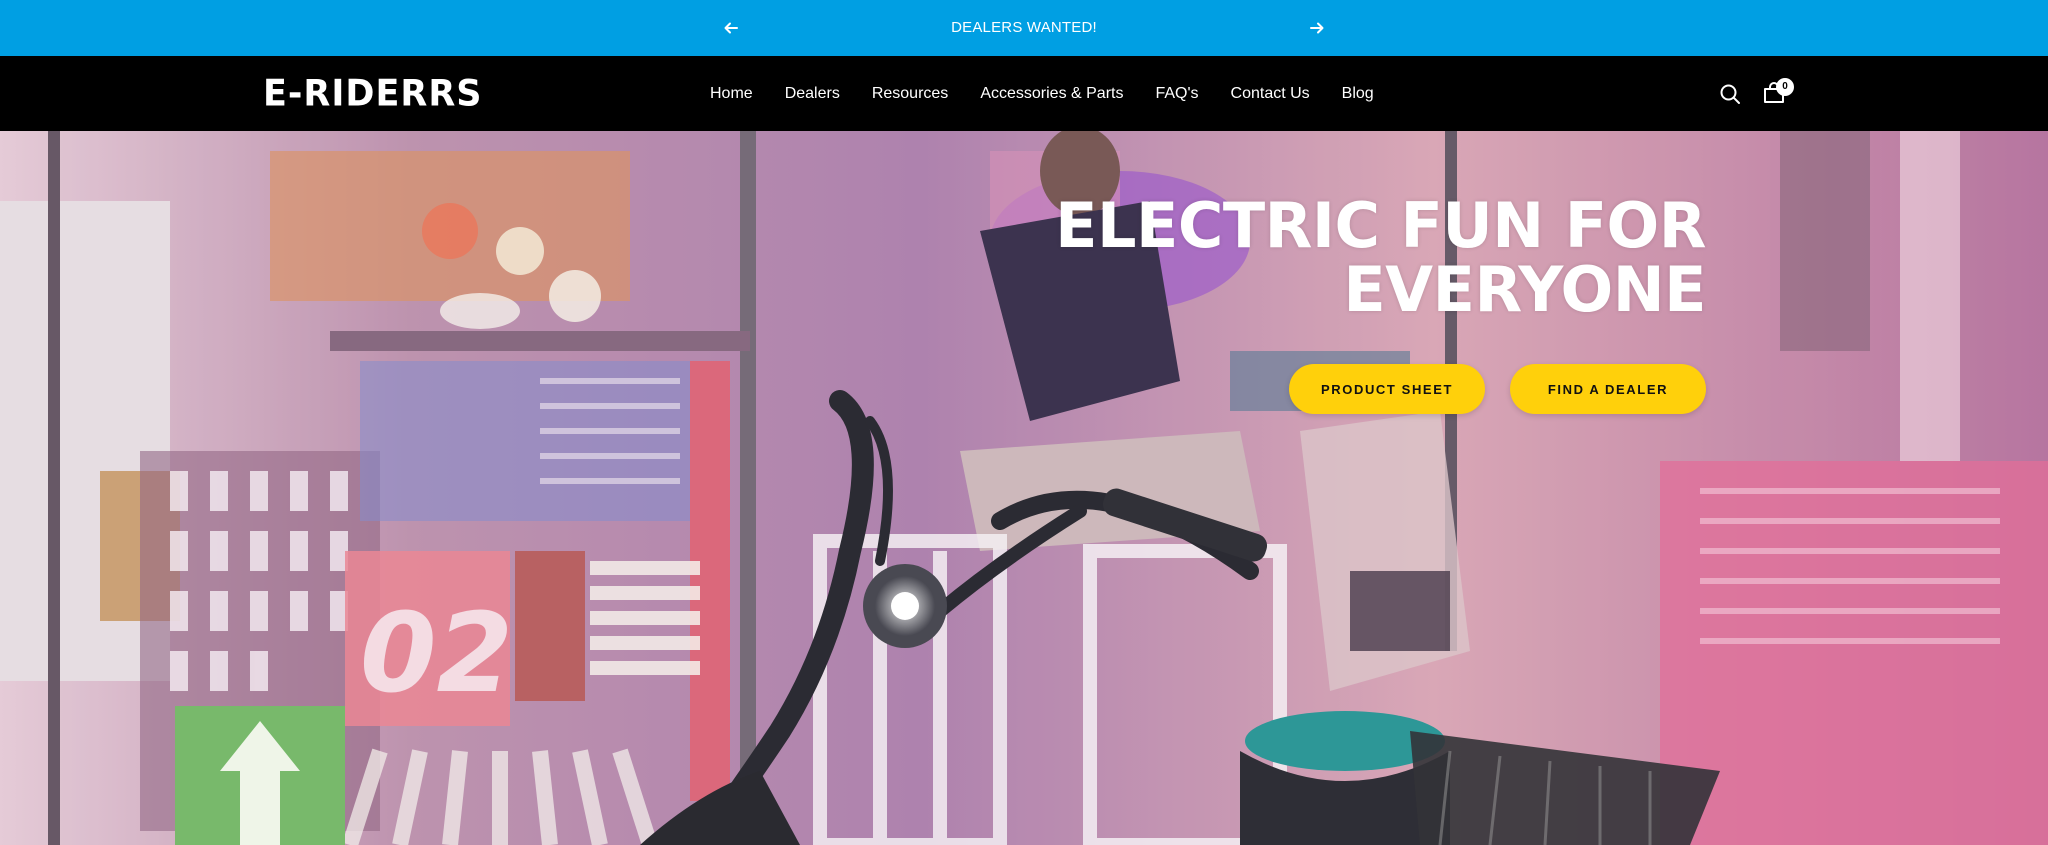 The width and height of the screenshot is (2048, 845). Describe the element at coordinates (1270, 94) in the screenshot. I see `nav-item-contact-us: Contact Us` at that location.